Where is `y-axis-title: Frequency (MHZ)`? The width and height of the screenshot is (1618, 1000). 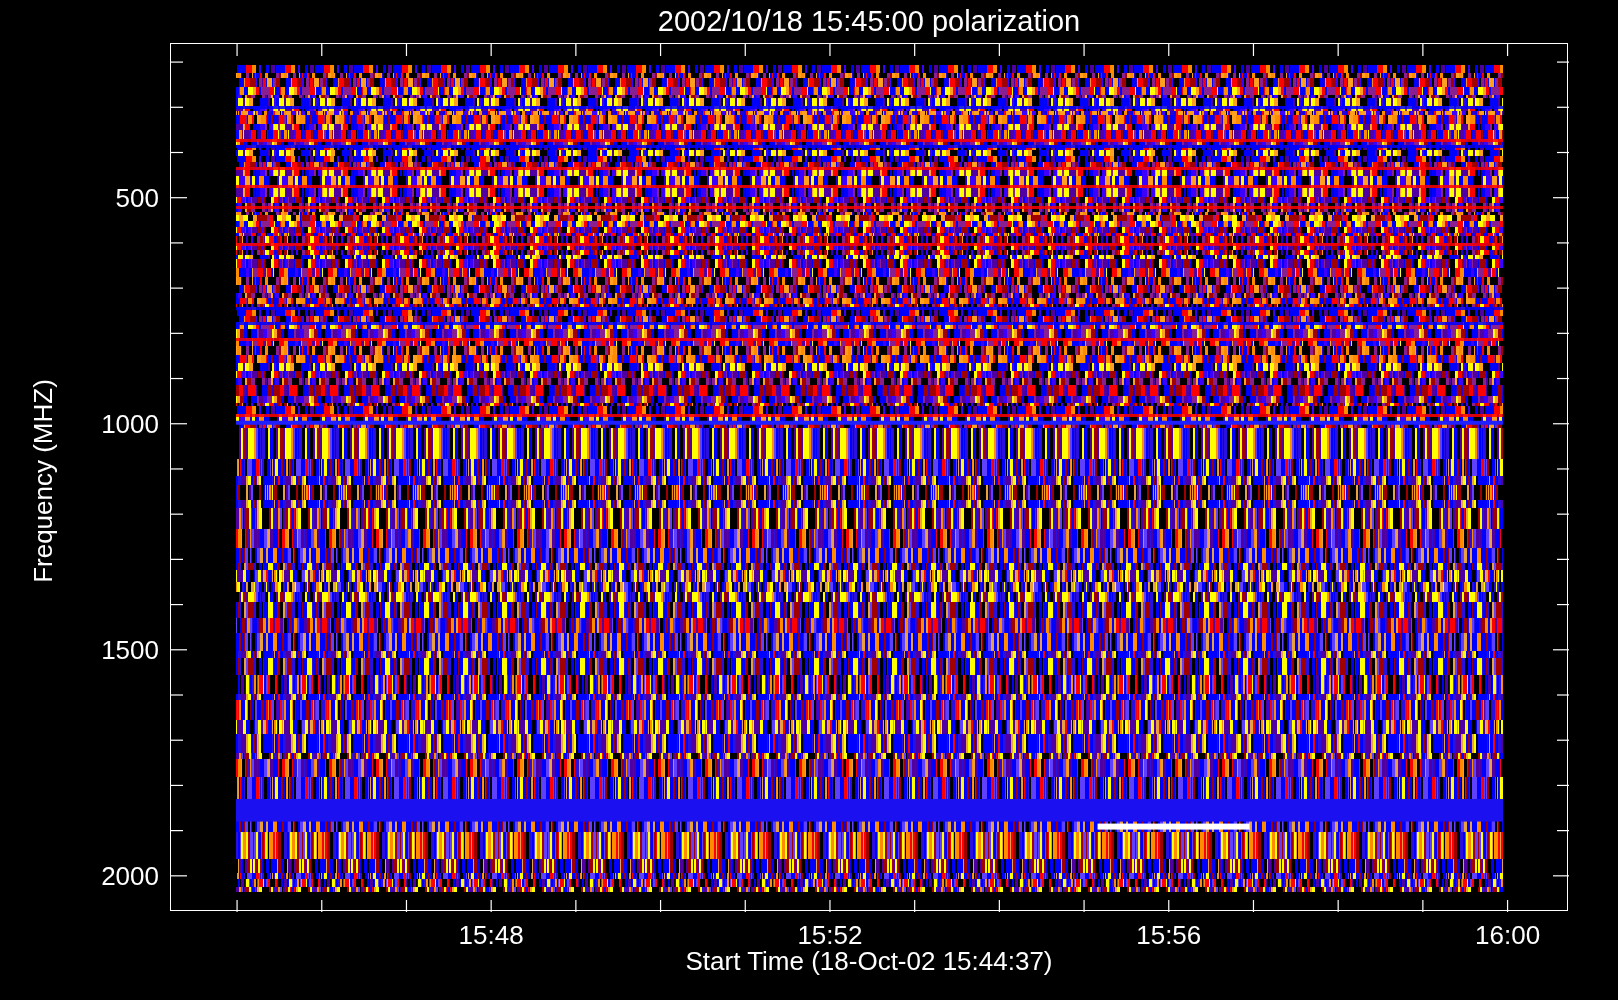 y-axis-title: Frequency (MHZ) is located at coordinates (43, 481).